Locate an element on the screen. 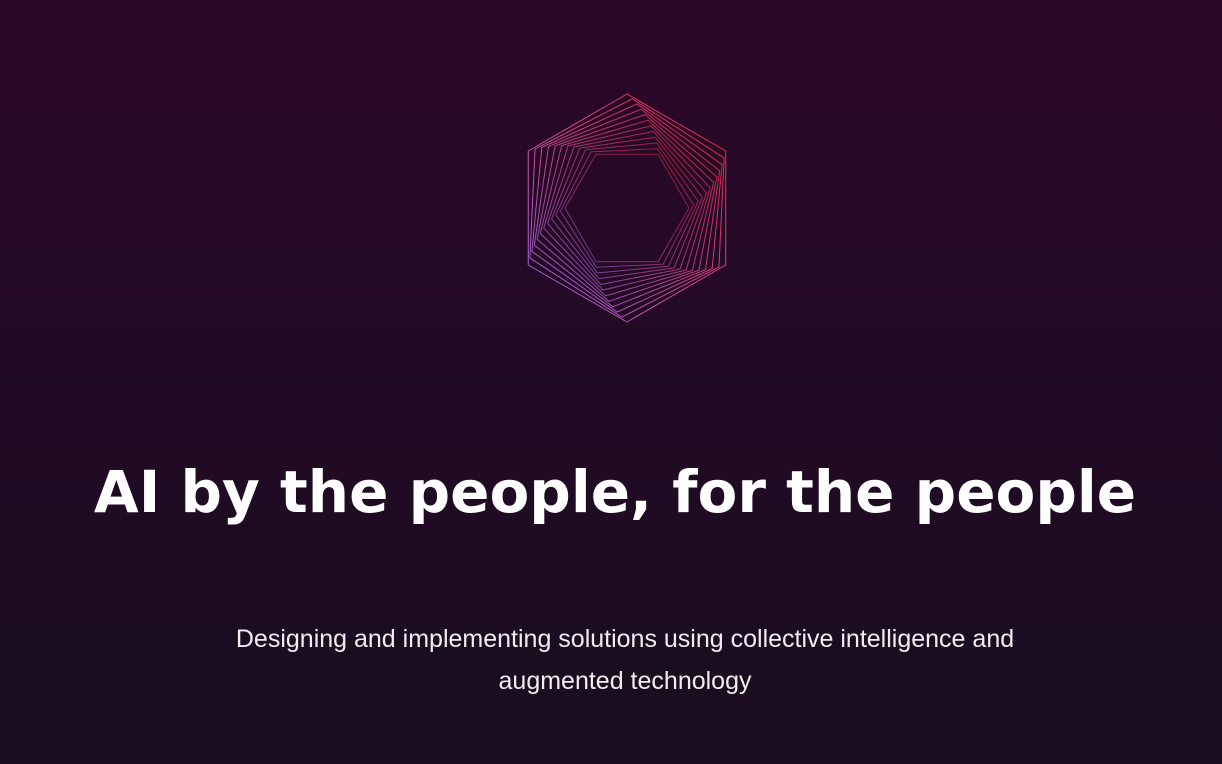  hexagon-spiral-icon is located at coordinates (627, 208).